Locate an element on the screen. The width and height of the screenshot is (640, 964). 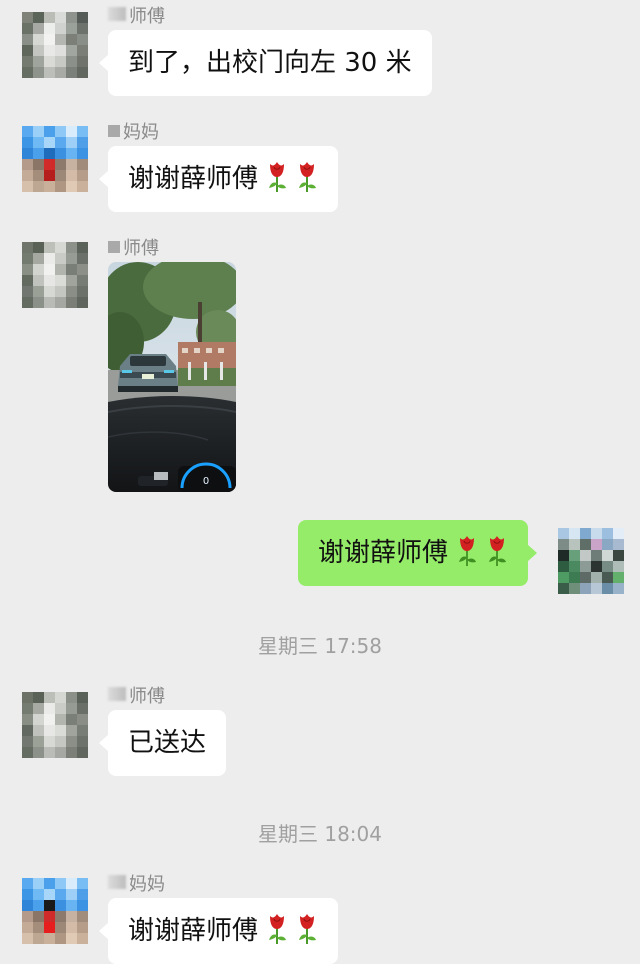
timestamp: 星期三 17:58 is located at coordinates (320, 646).